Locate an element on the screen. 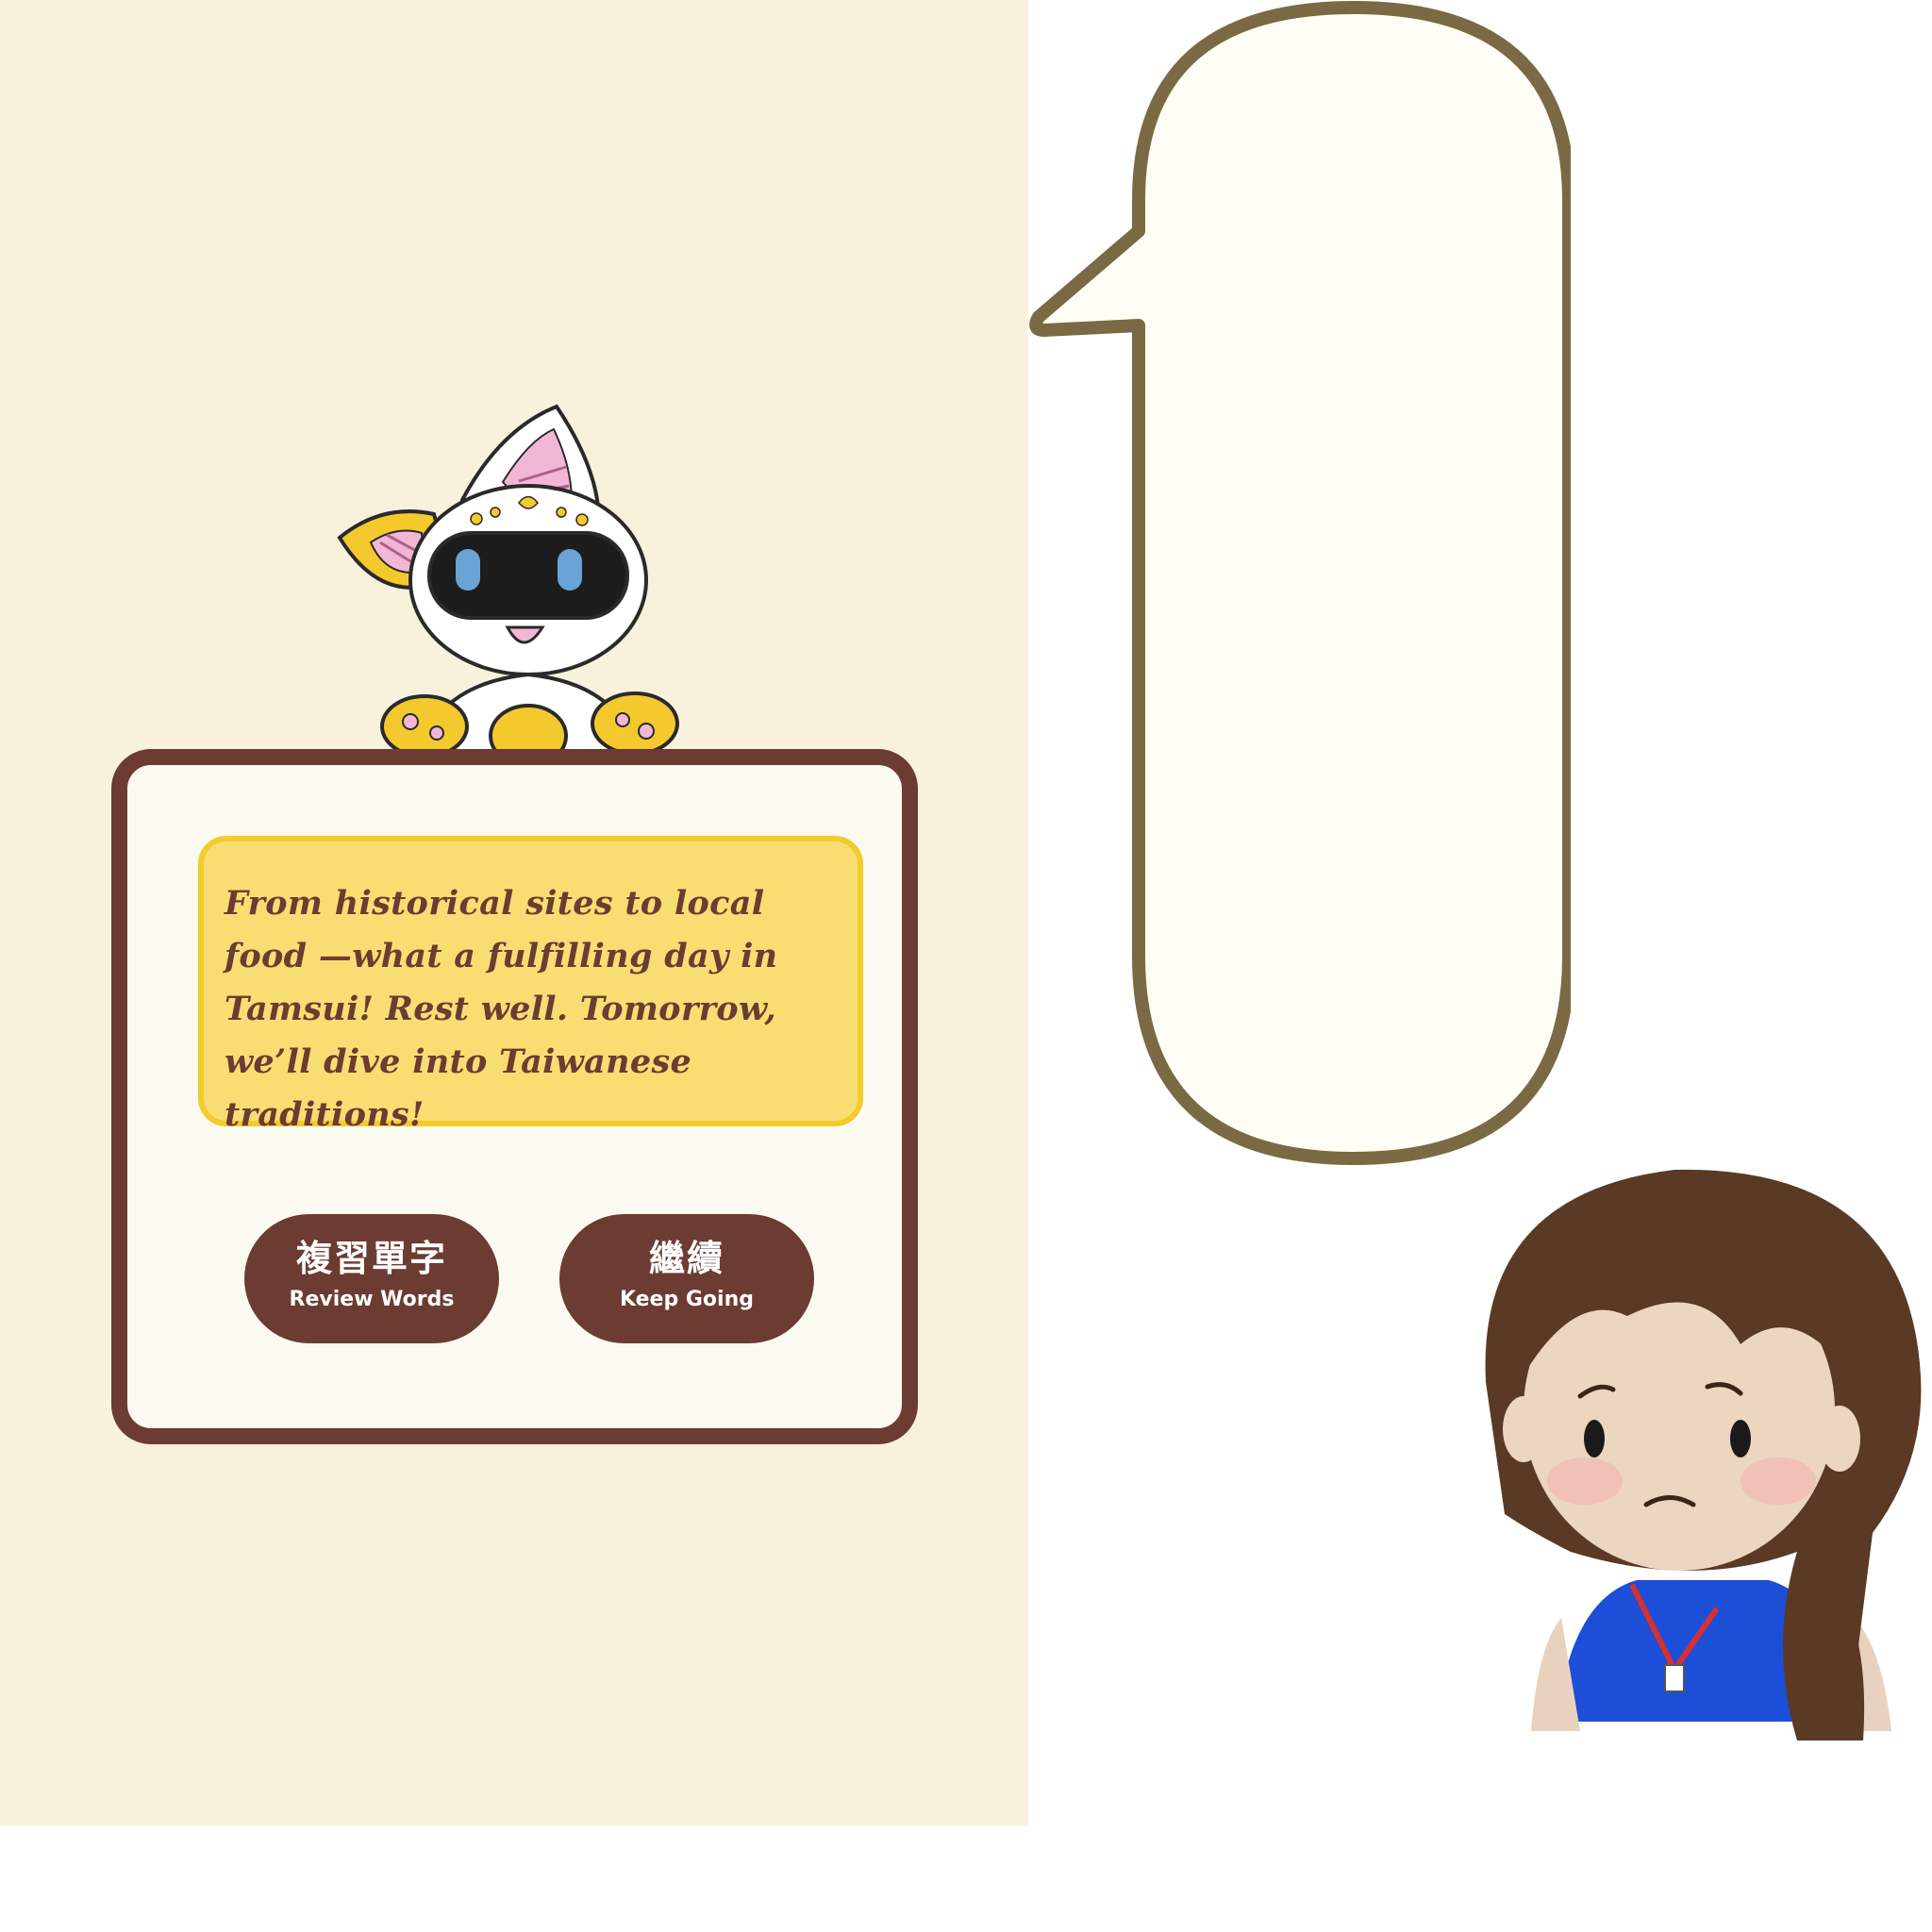 This screenshot has height=1932, width=1932. girl-character is located at coordinates (1704, 1454).